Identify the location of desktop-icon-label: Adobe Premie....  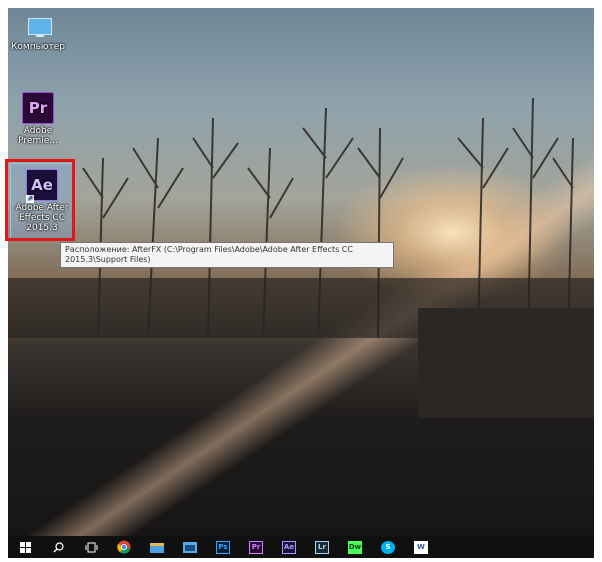
(38, 136).